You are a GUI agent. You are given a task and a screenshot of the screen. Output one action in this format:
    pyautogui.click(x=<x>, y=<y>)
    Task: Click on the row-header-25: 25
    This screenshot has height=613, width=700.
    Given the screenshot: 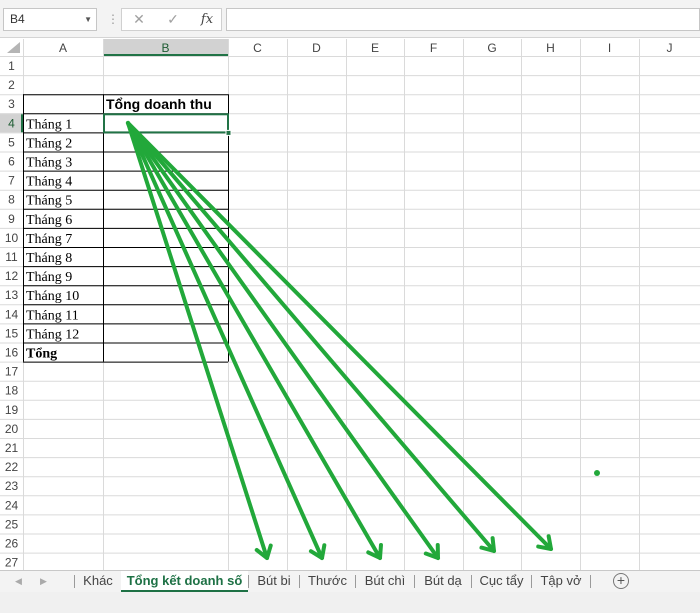 What is the action you would take?
    pyautogui.click(x=12, y=524)
    